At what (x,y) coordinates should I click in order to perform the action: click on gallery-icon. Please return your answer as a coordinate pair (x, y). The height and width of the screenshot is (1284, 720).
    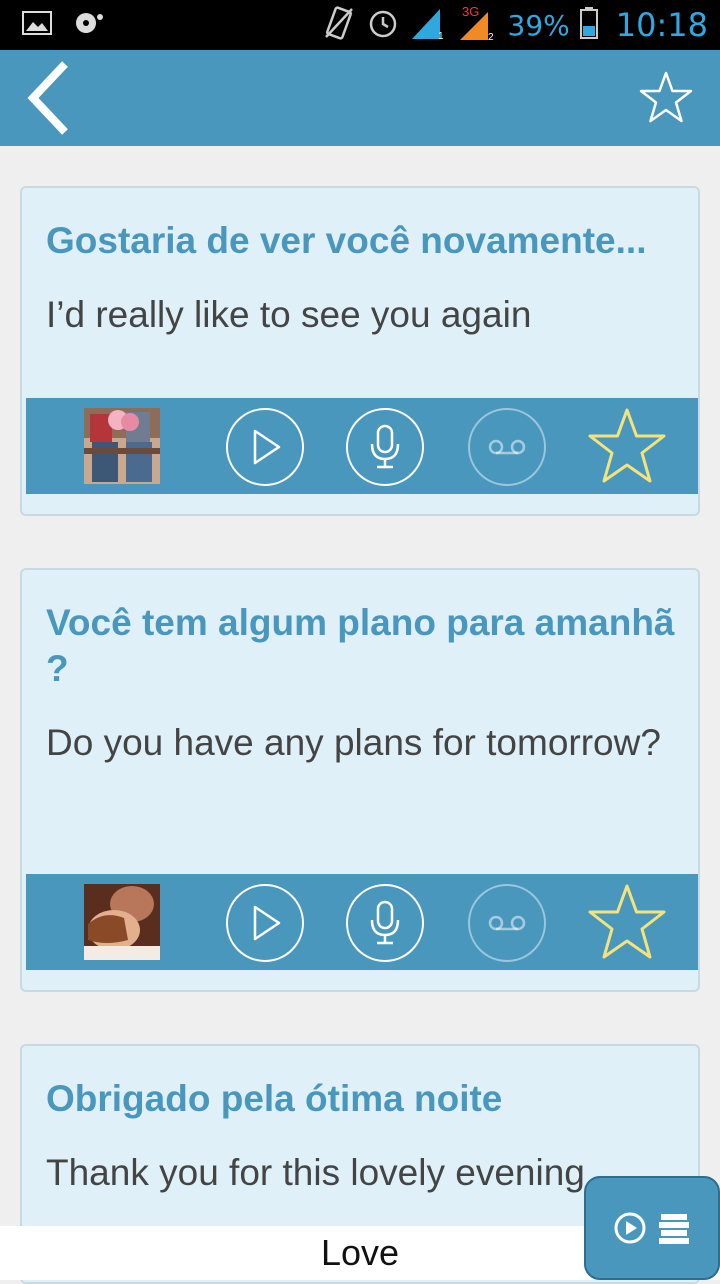
    Looking at the image, I should click on (37, 25).